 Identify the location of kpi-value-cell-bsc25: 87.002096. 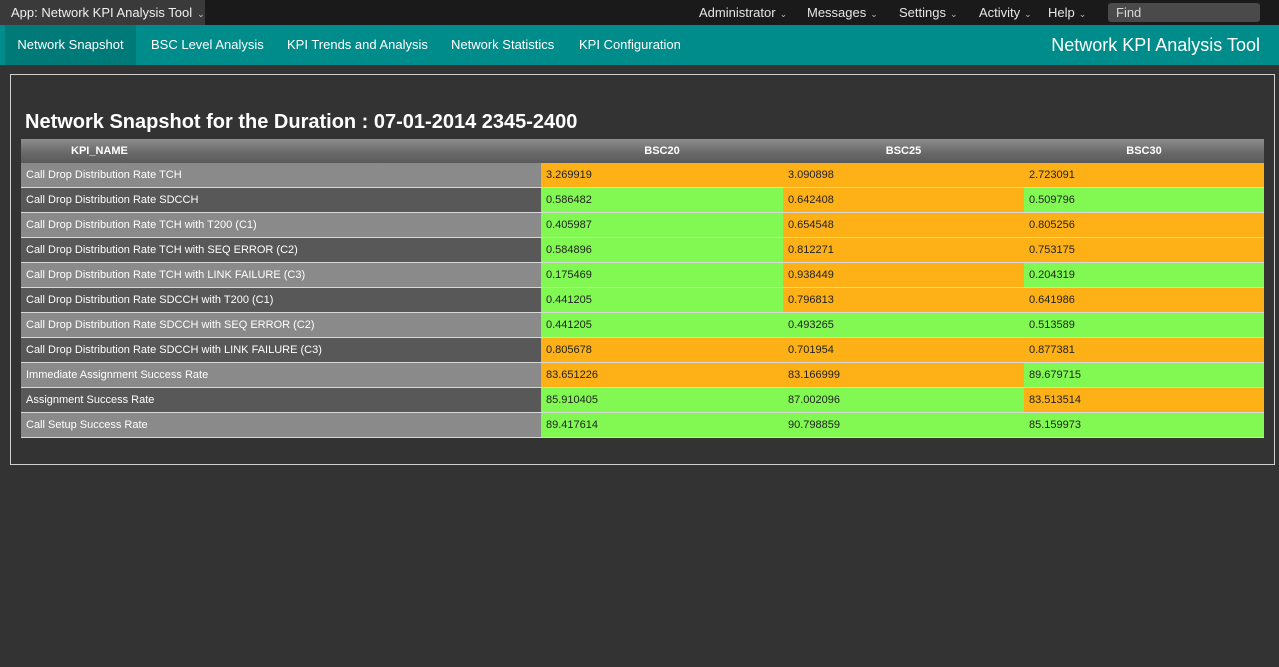
(903, 400).